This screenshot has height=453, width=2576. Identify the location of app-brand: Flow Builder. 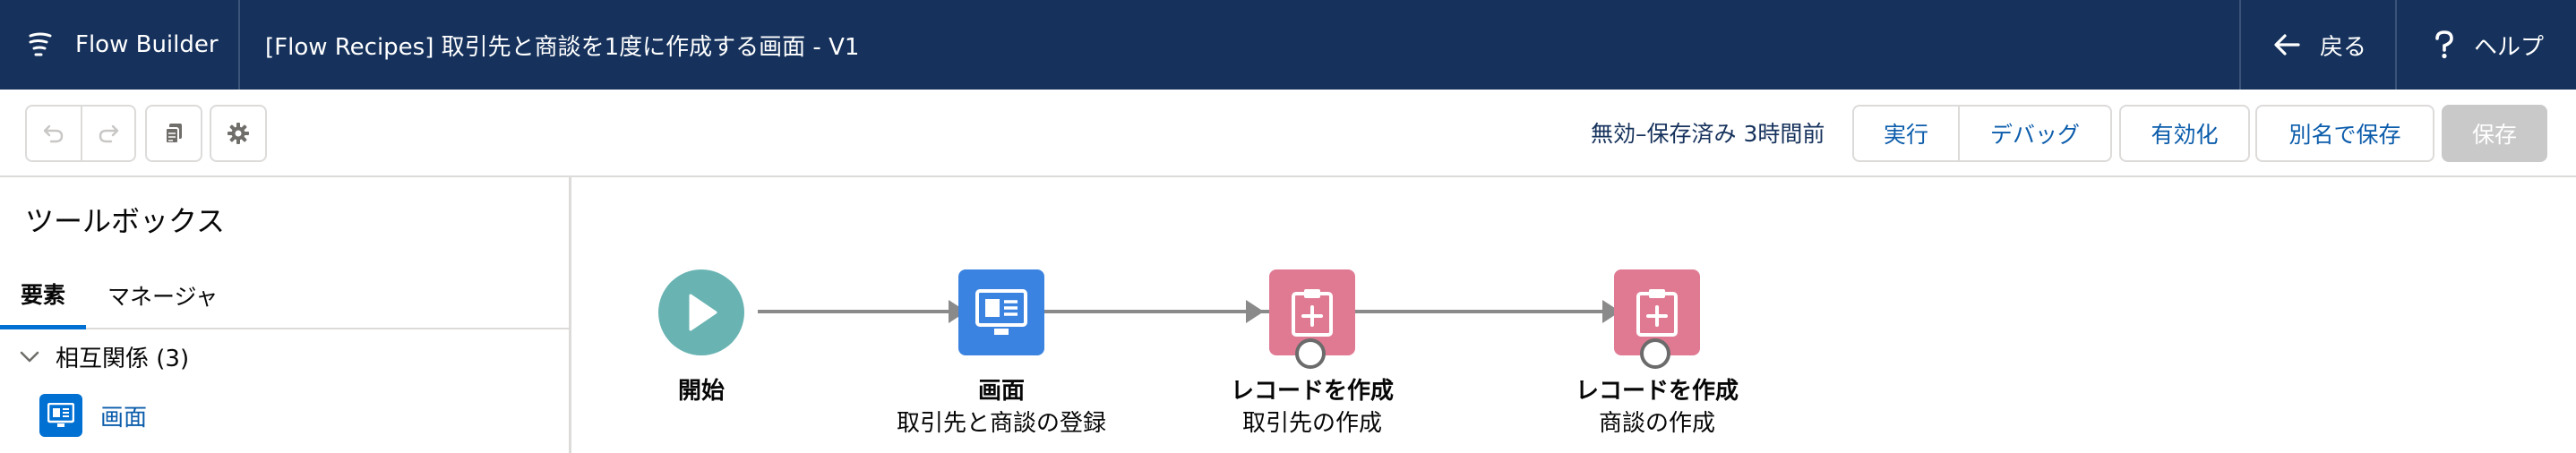
(120, 45).